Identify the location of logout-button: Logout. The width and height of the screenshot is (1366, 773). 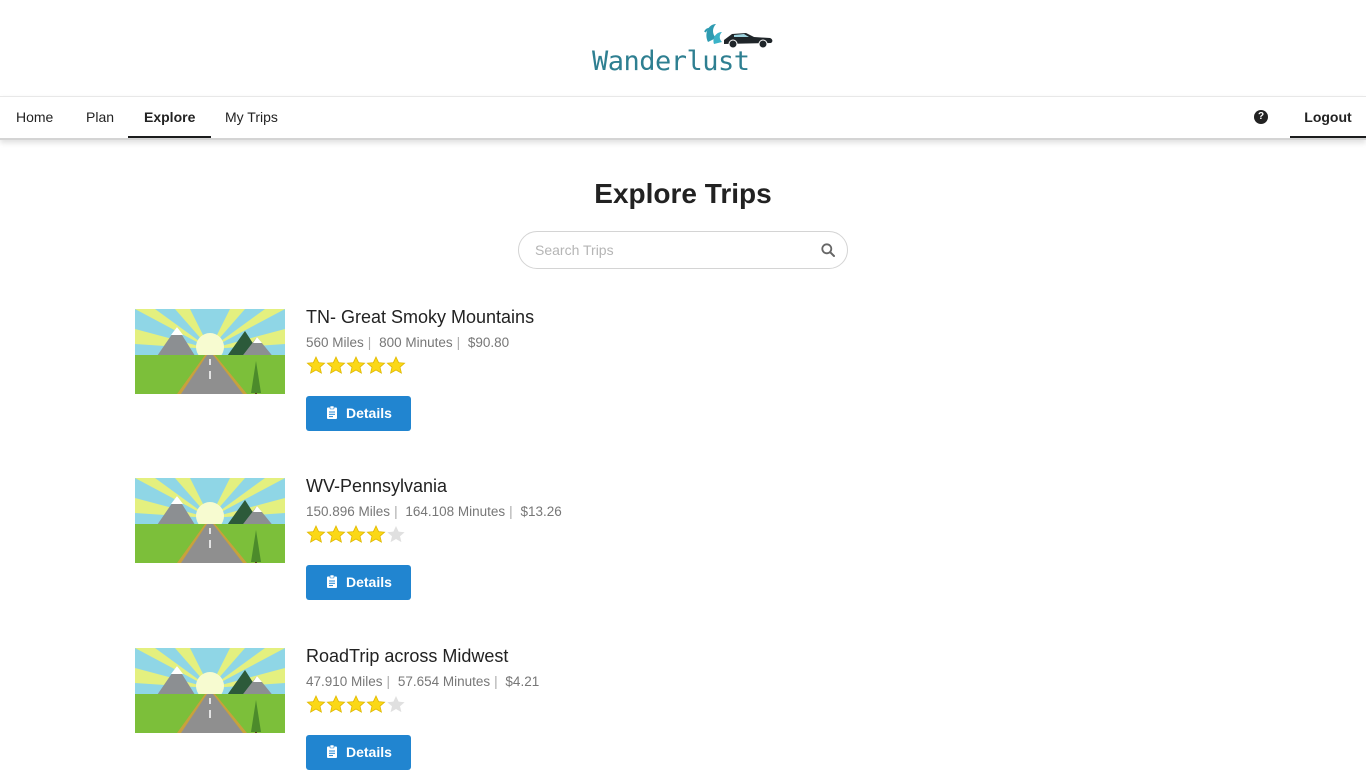
(1328, 117).